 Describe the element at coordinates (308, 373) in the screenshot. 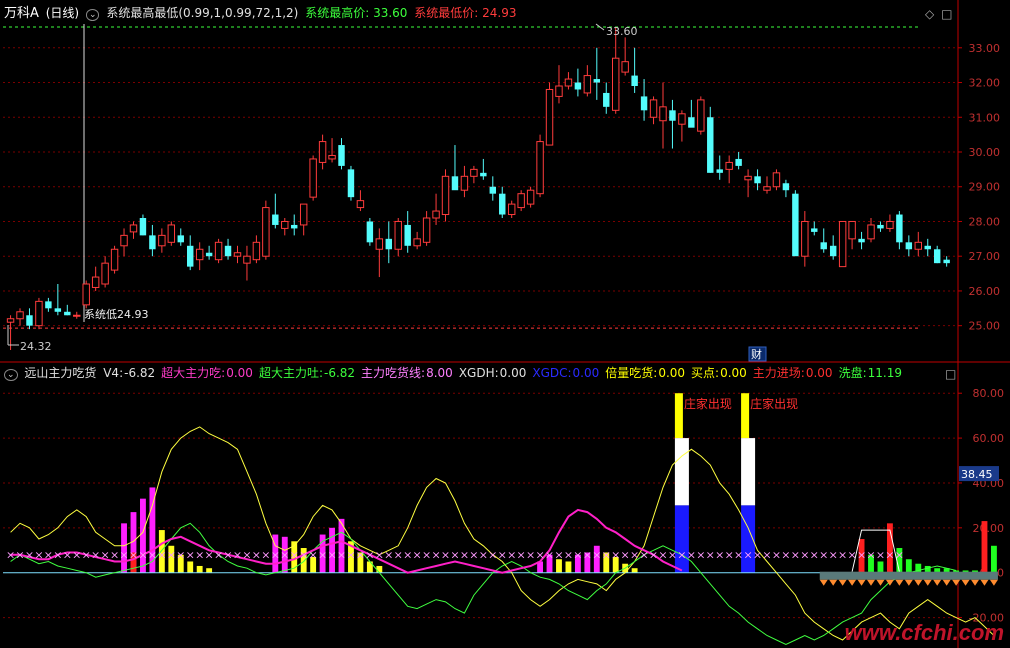

I see `indicator-item-2: 超大主力吐:-6.82` at that location.